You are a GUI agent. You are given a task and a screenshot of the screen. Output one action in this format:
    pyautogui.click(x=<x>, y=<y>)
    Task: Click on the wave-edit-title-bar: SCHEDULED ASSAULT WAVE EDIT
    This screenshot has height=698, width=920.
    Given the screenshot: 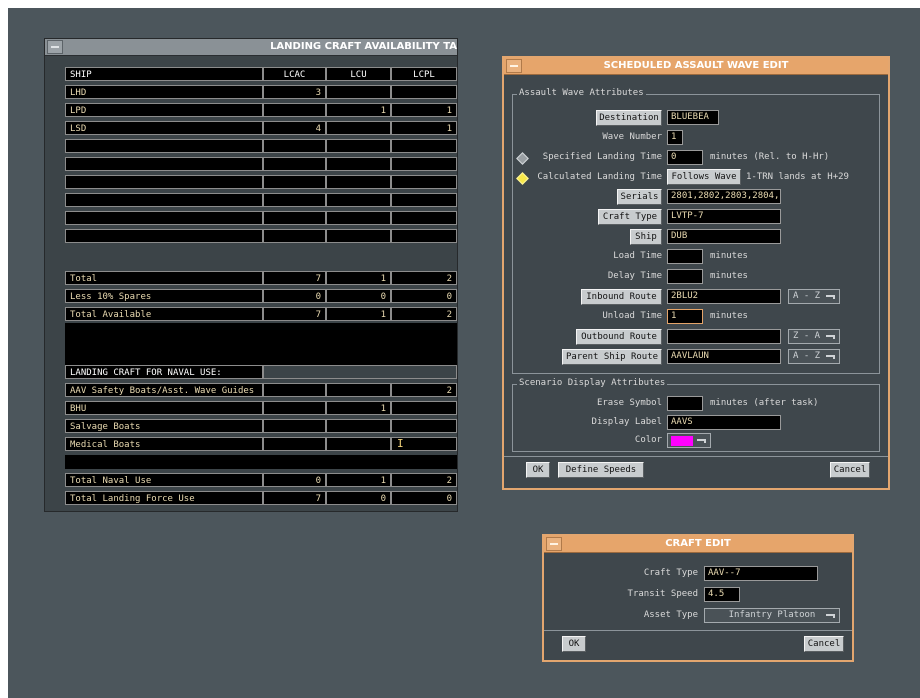 What is the action you would take?
    pyautogui.click(x=696, y=66)
    